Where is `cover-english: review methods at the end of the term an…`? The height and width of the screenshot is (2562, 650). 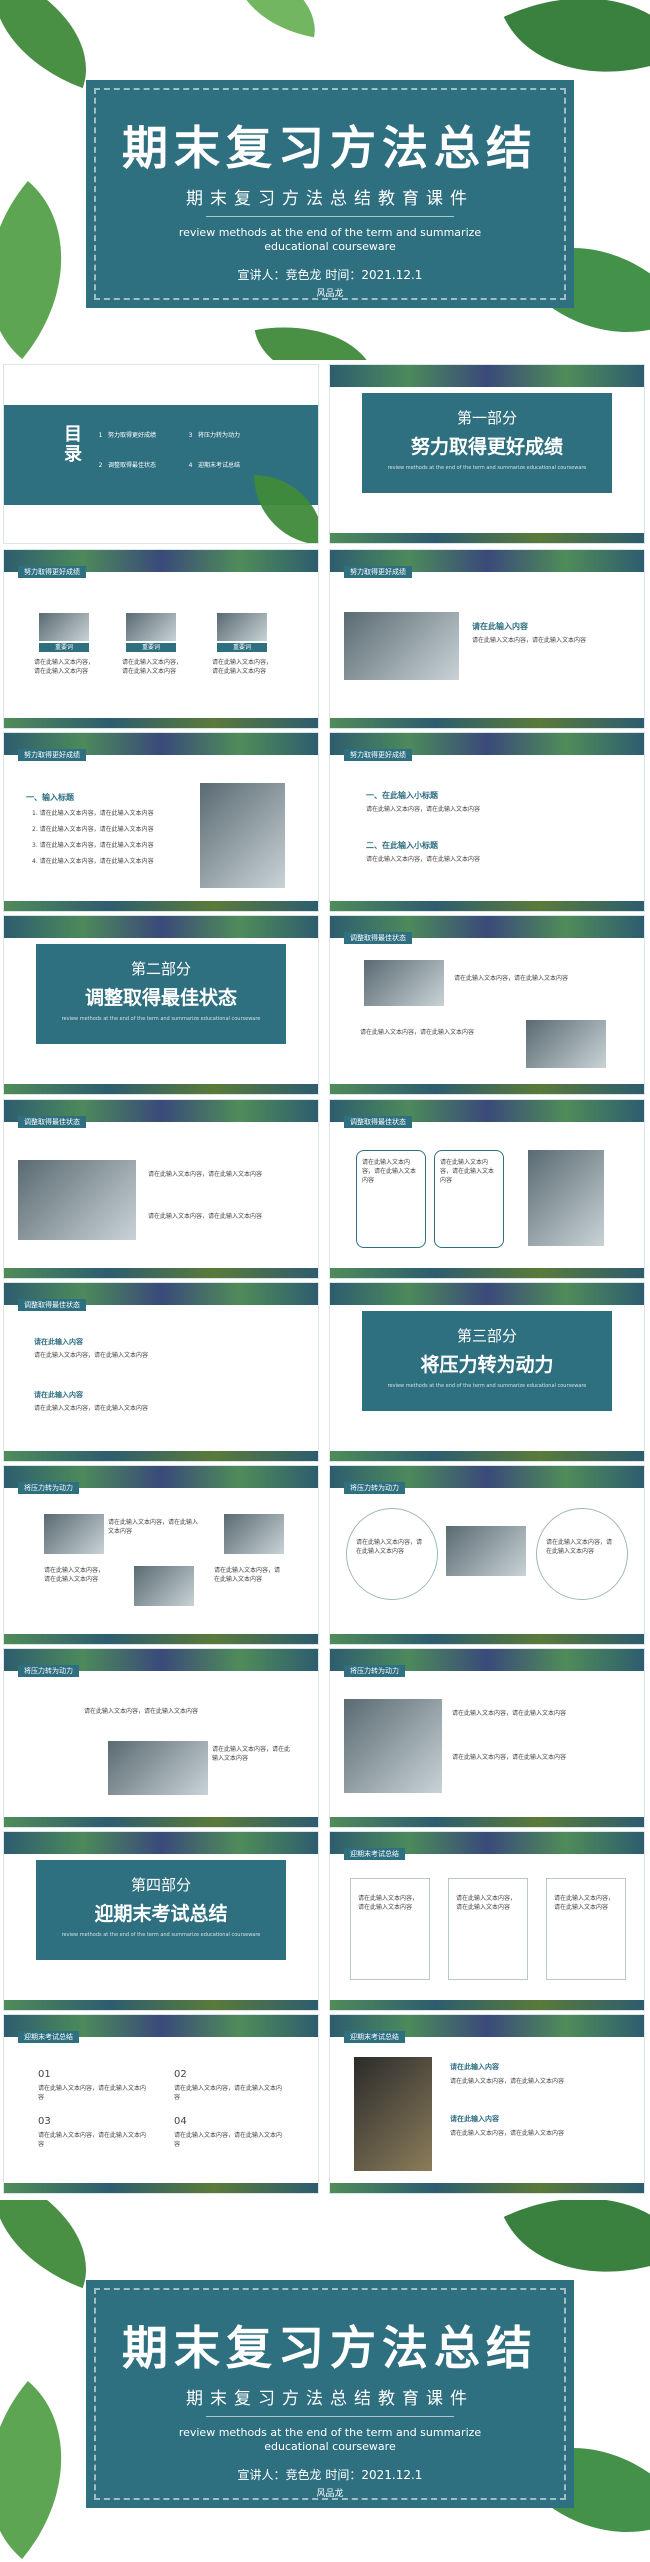
cover-english: review methods at the end of the term an… is located at coordinates (330, 2439).